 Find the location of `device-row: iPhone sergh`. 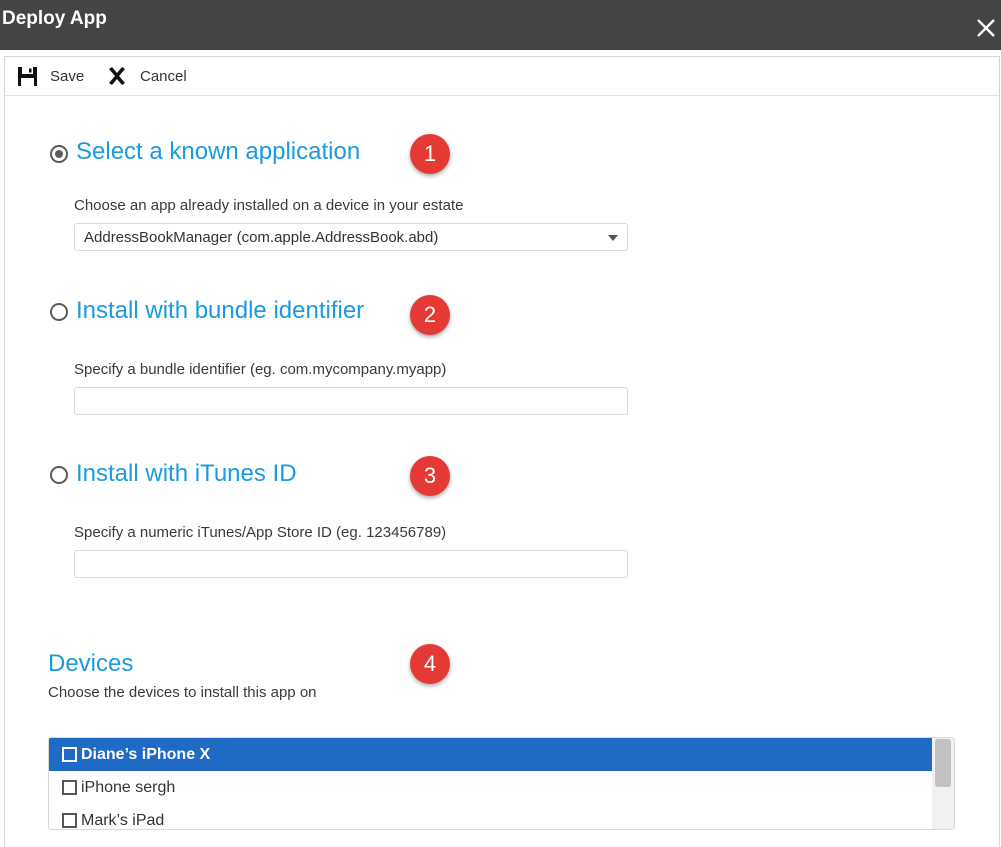

device-row: iPhone sergh is located at coordinates (491, 787).